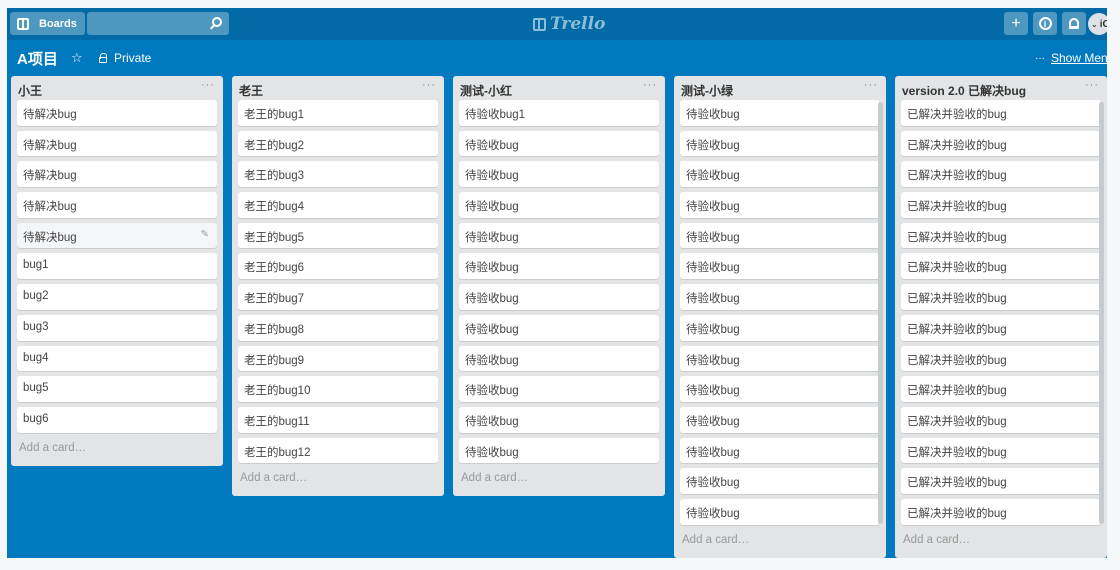 Image resolution: width=1120 pixels, height=570 pixels. I want to click on pencil-icon: ✎, so click(205, 234).